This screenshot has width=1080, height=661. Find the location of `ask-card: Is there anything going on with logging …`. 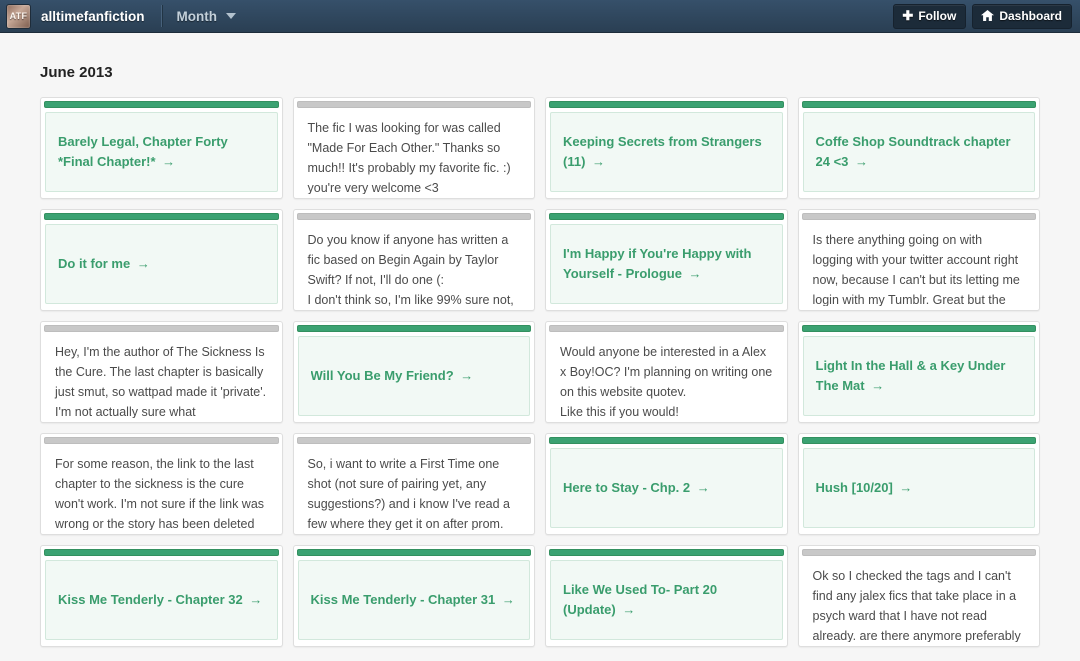

ask-card: Is there anything going on with logging … is located at coordinates (918, 260).